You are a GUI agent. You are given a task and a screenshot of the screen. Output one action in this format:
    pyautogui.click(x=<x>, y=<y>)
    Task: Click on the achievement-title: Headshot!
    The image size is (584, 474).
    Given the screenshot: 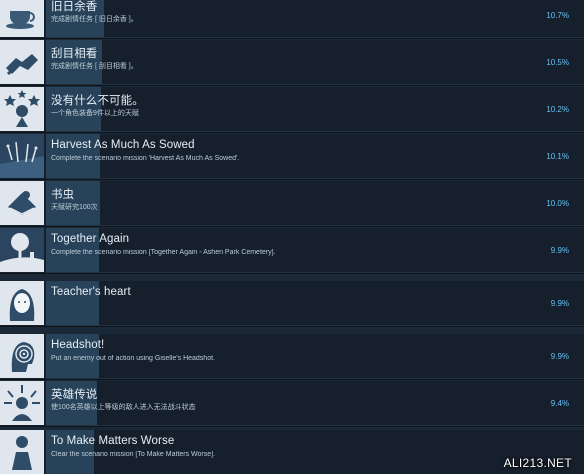 What is the action you would take?
    pyautogui.click(x=78, y=345)
    